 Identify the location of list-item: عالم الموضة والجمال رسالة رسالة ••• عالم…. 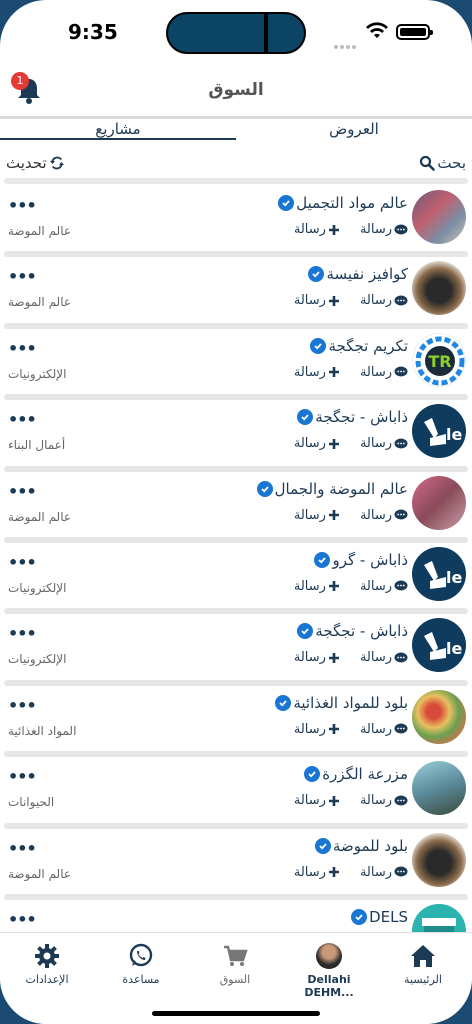
(236, 507).